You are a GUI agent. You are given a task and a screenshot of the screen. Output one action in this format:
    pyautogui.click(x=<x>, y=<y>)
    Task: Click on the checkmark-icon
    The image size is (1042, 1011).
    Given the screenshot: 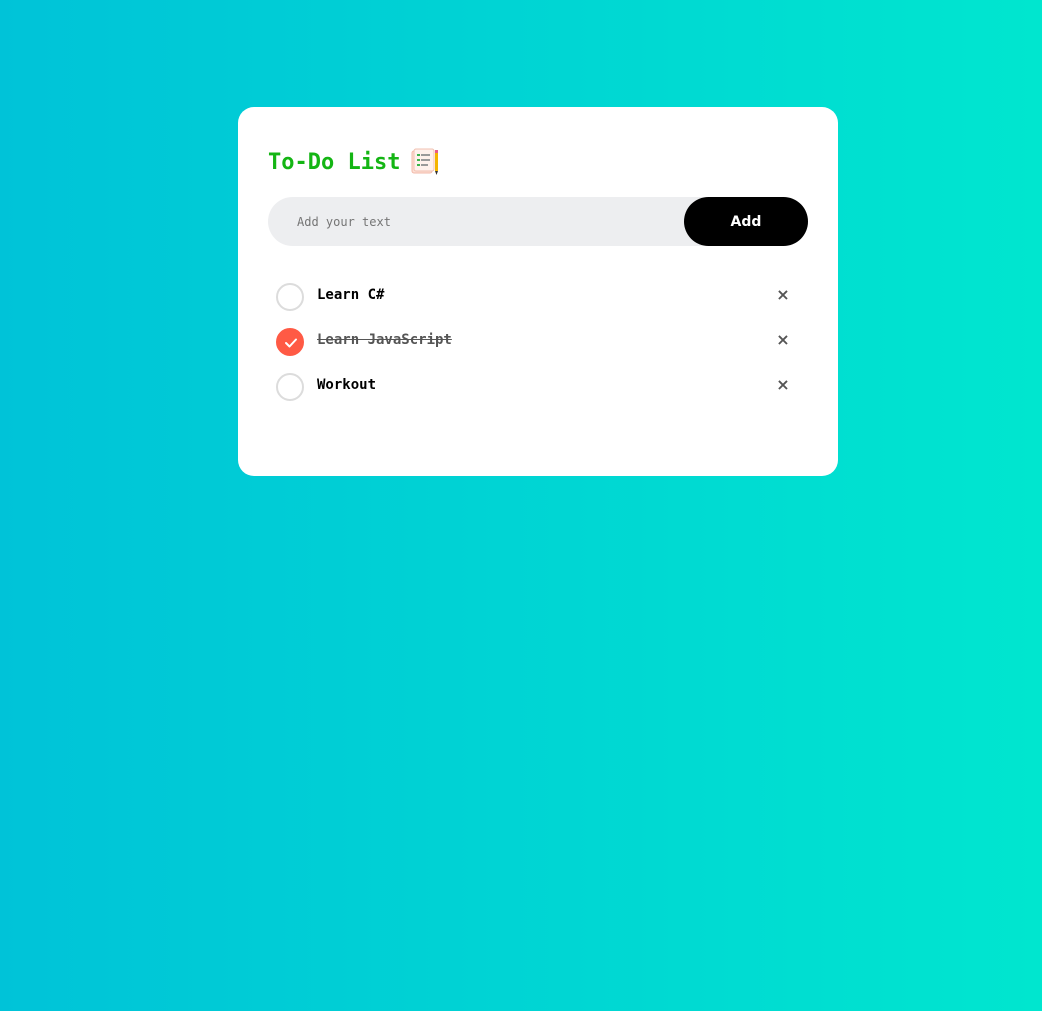 What is the action you would take?
    pyautogui.click(x=291, y=343)
    